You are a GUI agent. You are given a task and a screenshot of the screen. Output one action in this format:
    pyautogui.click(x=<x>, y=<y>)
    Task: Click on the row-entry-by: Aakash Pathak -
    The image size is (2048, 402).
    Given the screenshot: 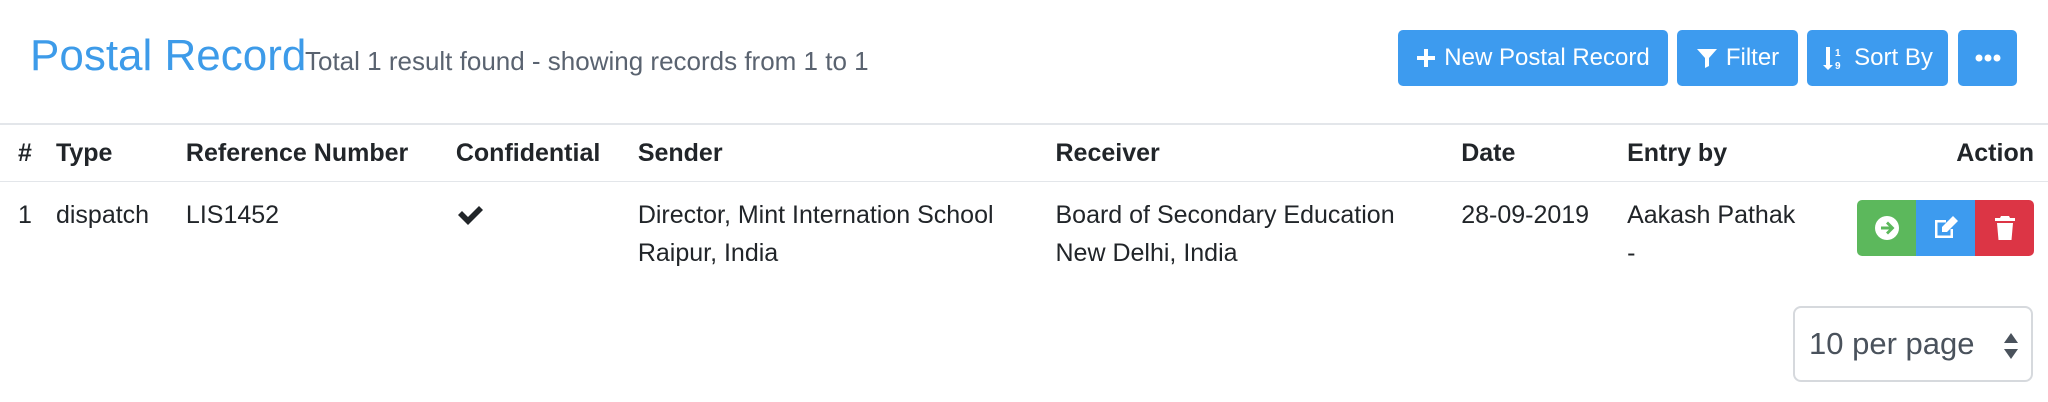 What is the action you would take?
    pyautogui.click(x=1742, y=226)
    